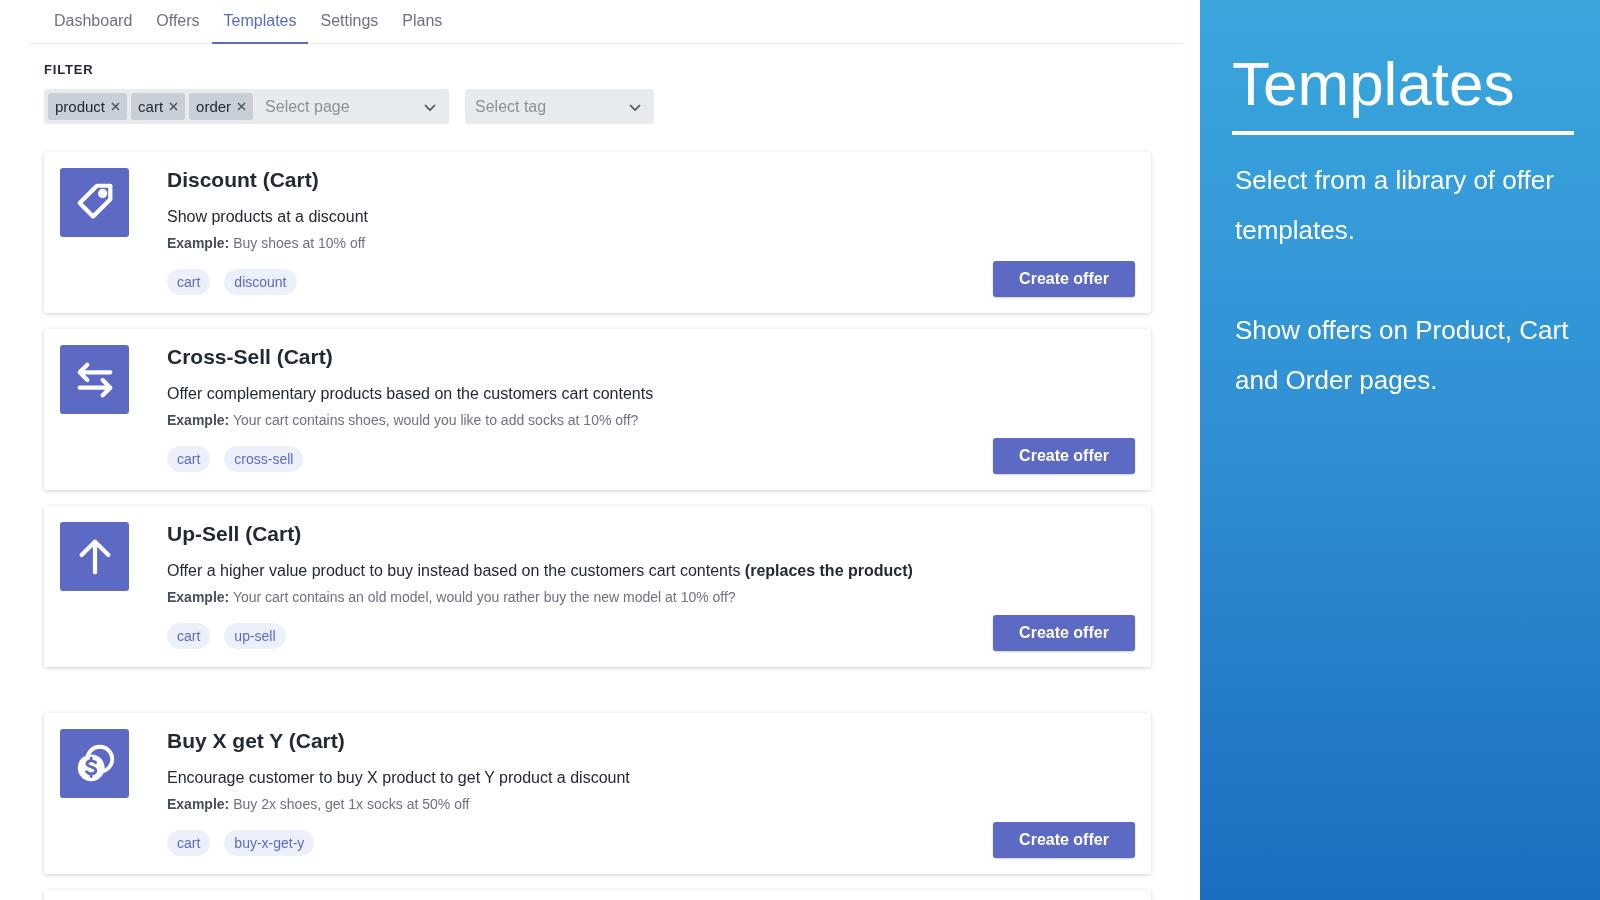  I want to click on page-select: product cart order Select page, so click(246, 106).